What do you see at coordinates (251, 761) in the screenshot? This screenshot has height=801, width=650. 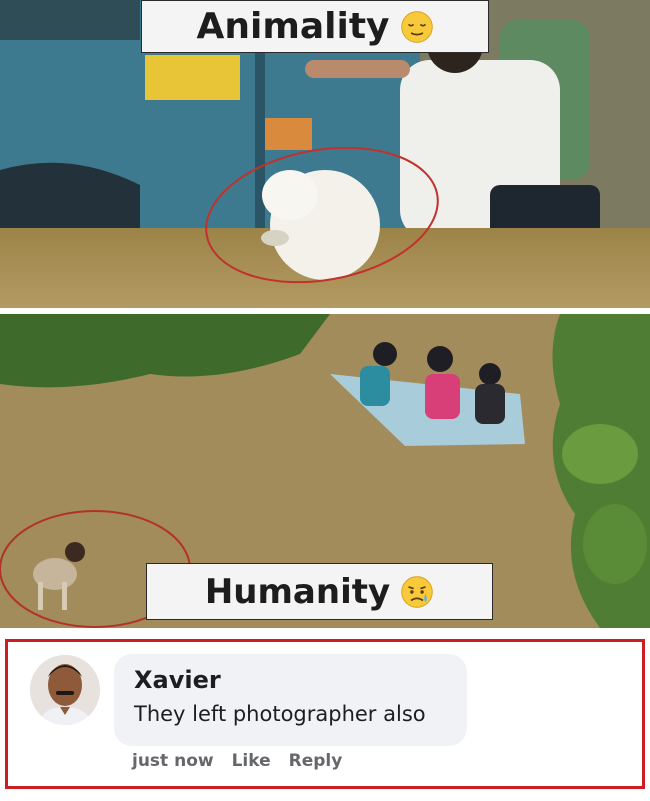 I see `like-button: Like` at bounding box center [251, 761].